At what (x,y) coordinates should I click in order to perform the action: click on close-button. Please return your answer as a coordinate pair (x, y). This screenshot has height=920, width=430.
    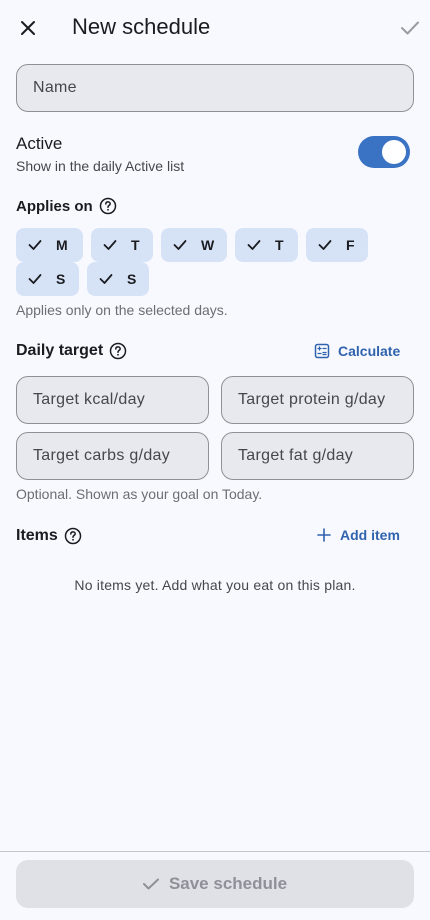
    Looking at the image, I should click on (28, 28).